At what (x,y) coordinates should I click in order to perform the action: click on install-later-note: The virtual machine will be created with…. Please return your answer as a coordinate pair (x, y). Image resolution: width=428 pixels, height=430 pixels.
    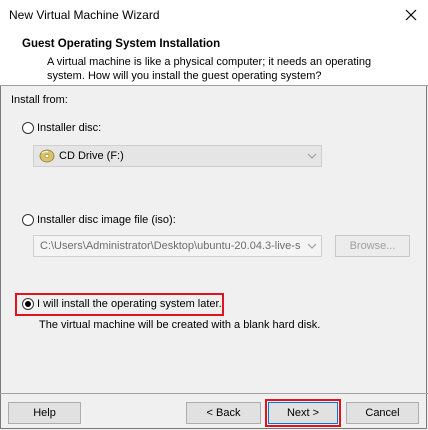
    Looking at the image, I should click on (180, 325).